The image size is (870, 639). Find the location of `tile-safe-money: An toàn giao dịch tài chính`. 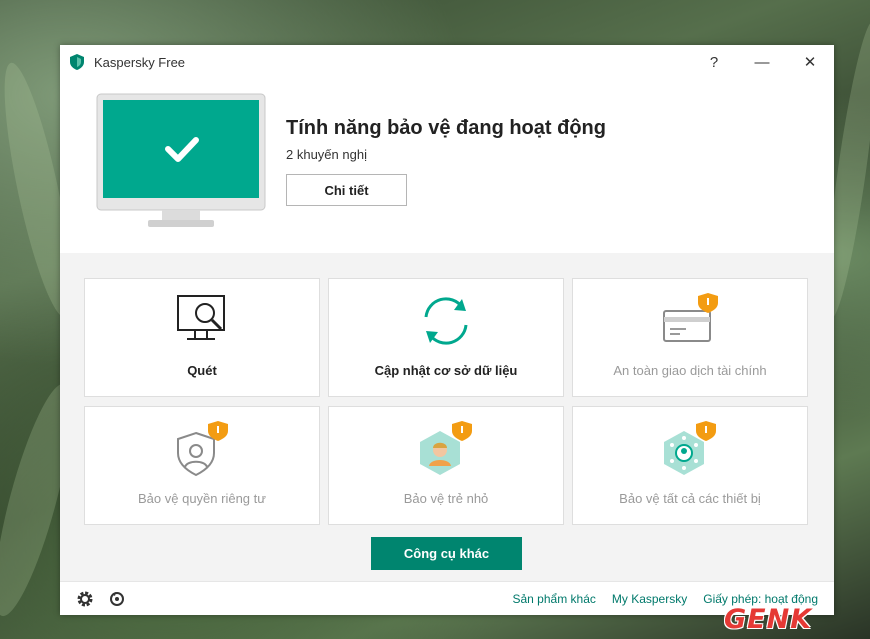

tile-safe-money: An toàn giao dịch tài chính is located at coordinates (690, 337).